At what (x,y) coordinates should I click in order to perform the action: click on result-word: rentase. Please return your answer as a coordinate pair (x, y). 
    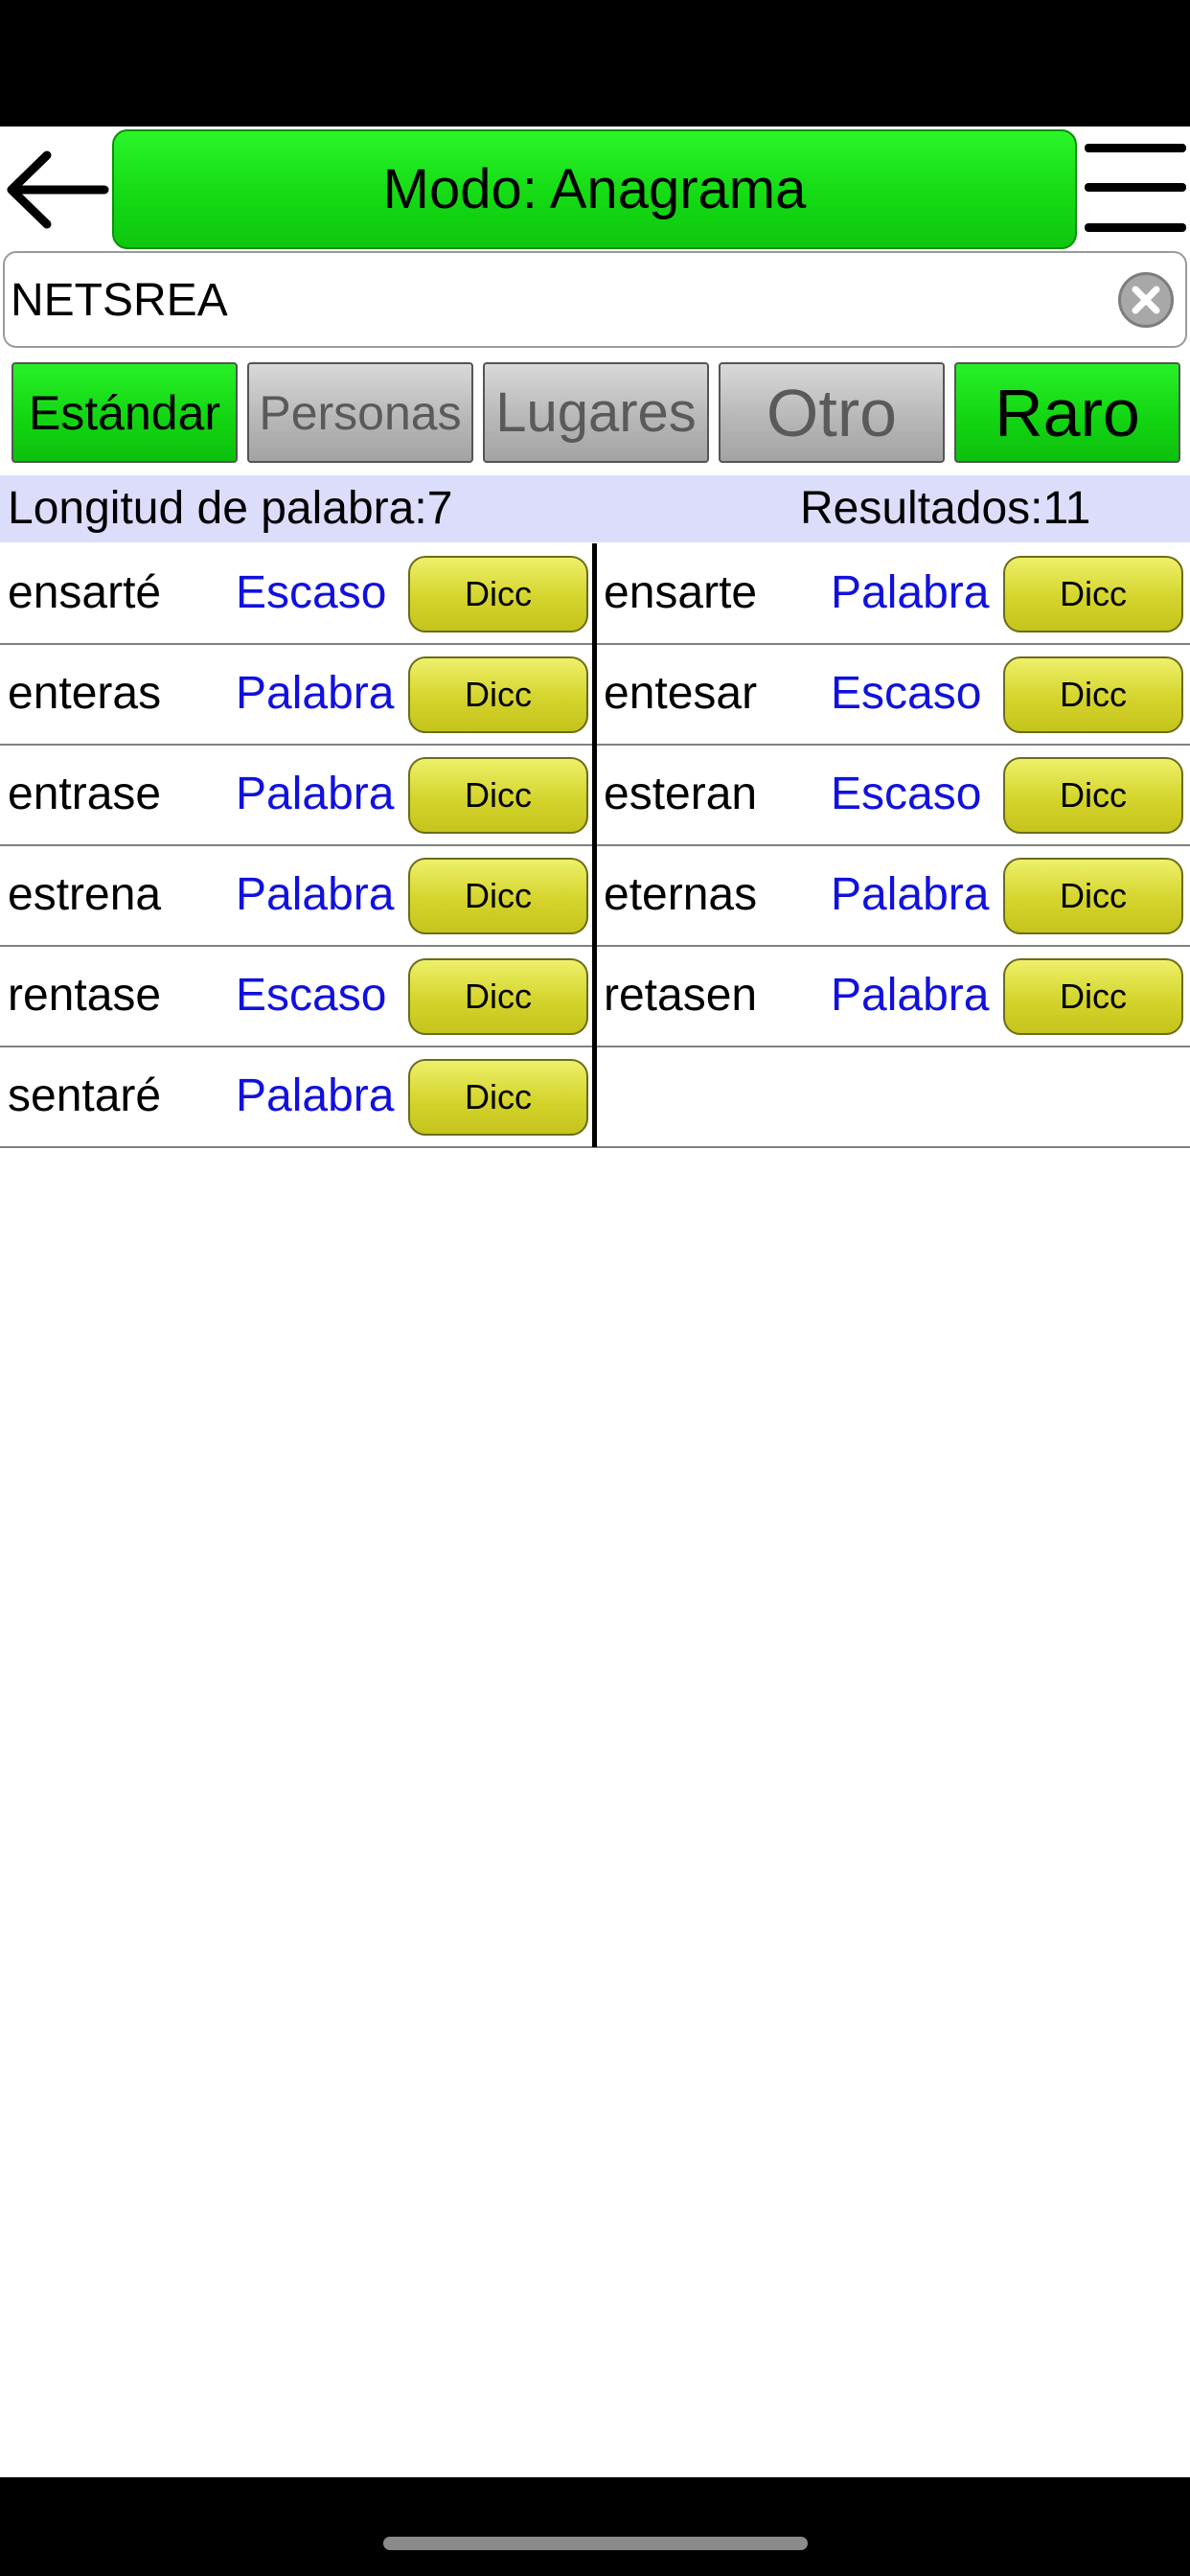
    Looking at the image, I should click on (85, 996).